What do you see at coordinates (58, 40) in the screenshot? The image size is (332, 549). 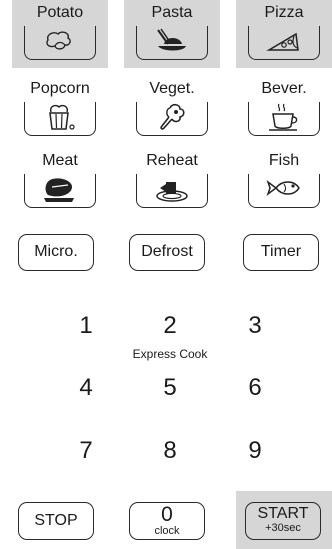 I see `potato-icon` at bounding box center [58, 40].